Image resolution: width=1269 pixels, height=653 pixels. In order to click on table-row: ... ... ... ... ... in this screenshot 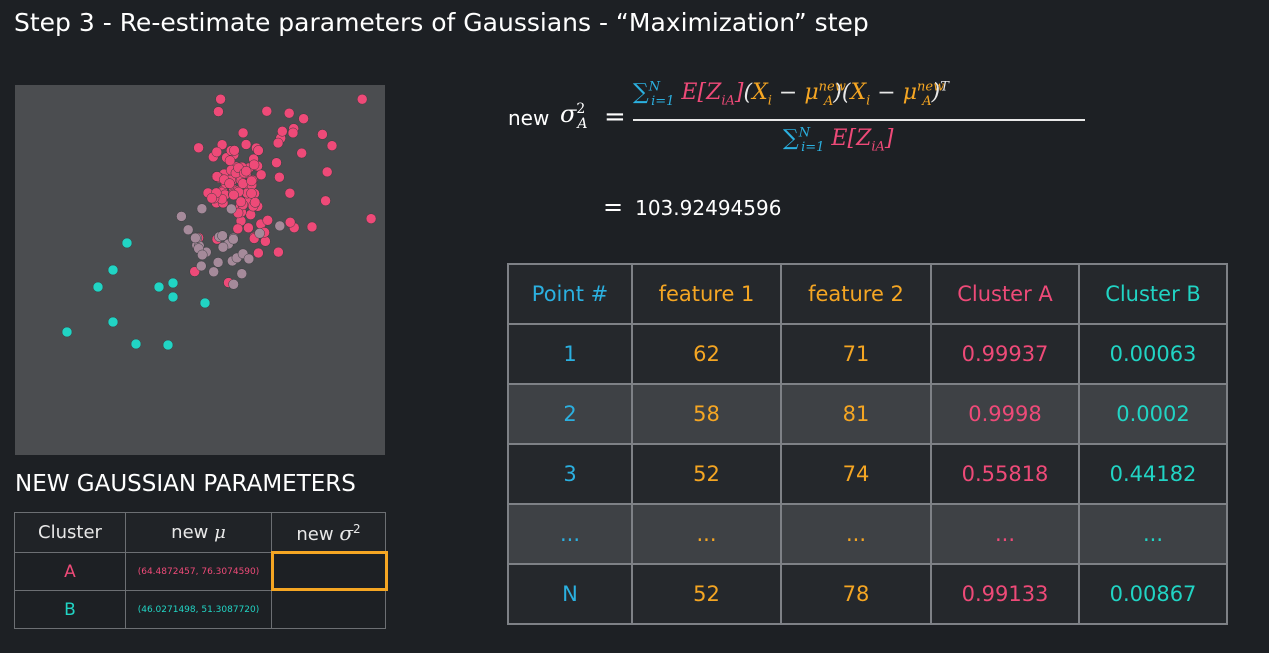, I will do `click(867, 534)`.